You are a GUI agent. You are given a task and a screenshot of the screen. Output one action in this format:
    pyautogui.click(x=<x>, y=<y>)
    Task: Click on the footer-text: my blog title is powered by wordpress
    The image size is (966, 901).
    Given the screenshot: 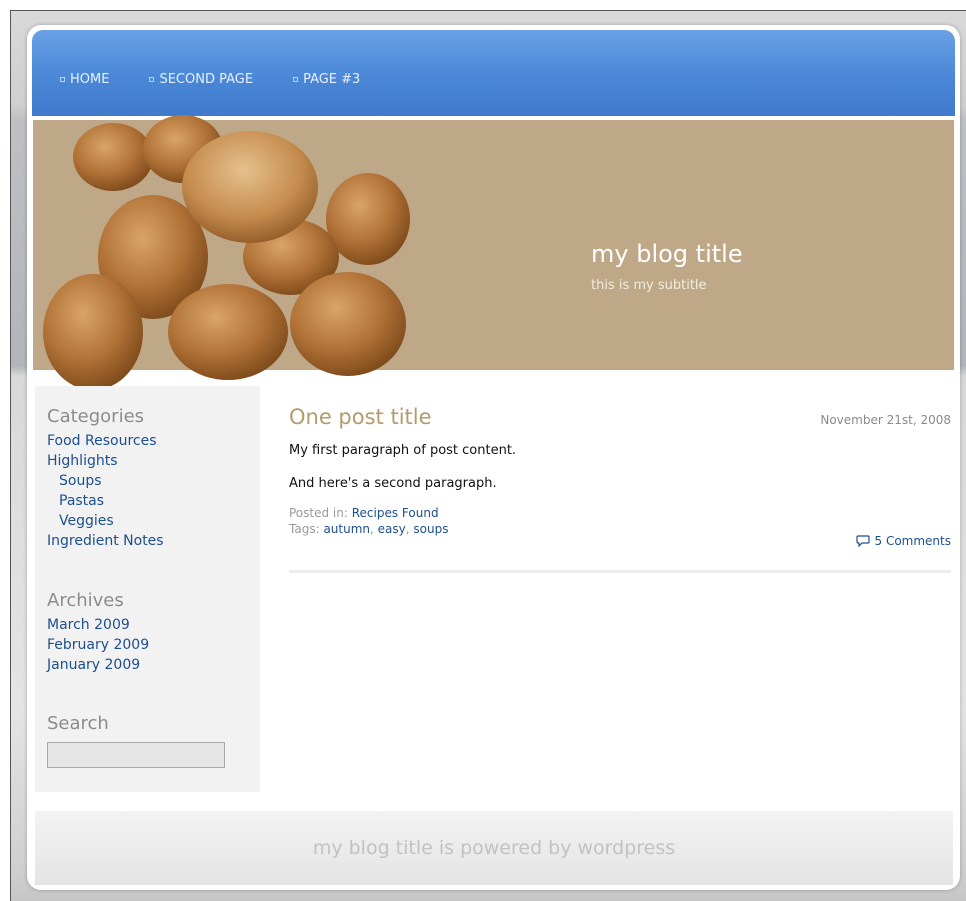 What is the action you would take?
    pyautogui.click(x=494, y=848)
    